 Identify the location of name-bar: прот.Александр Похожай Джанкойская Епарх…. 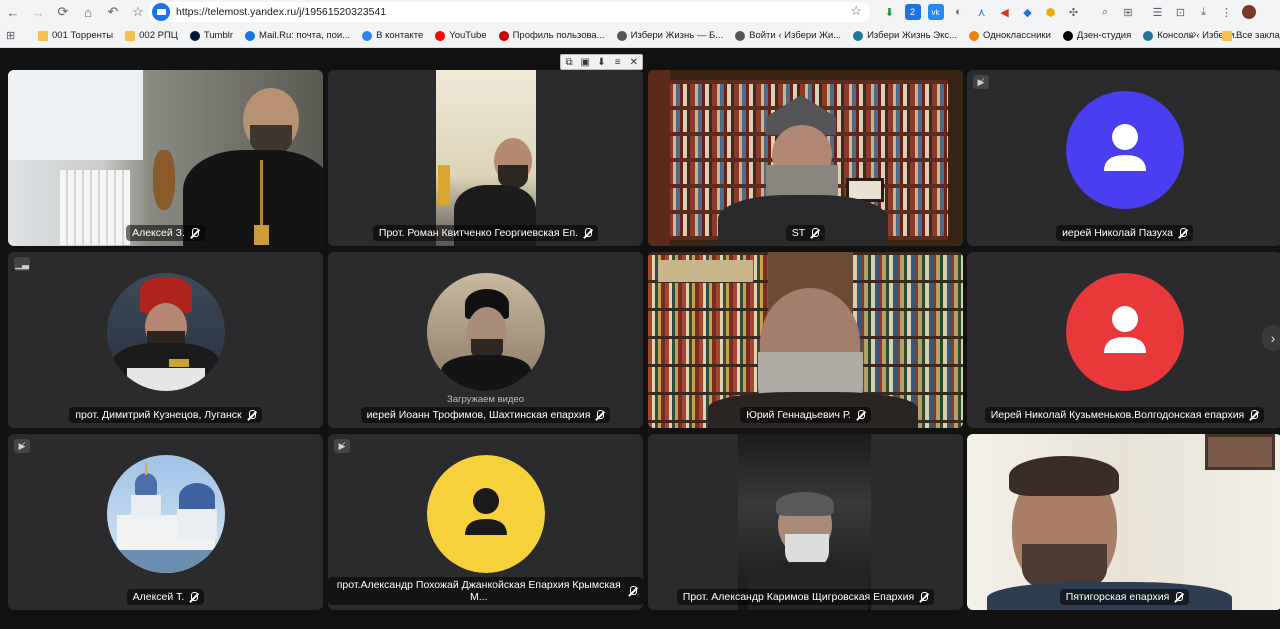
(485, 590).